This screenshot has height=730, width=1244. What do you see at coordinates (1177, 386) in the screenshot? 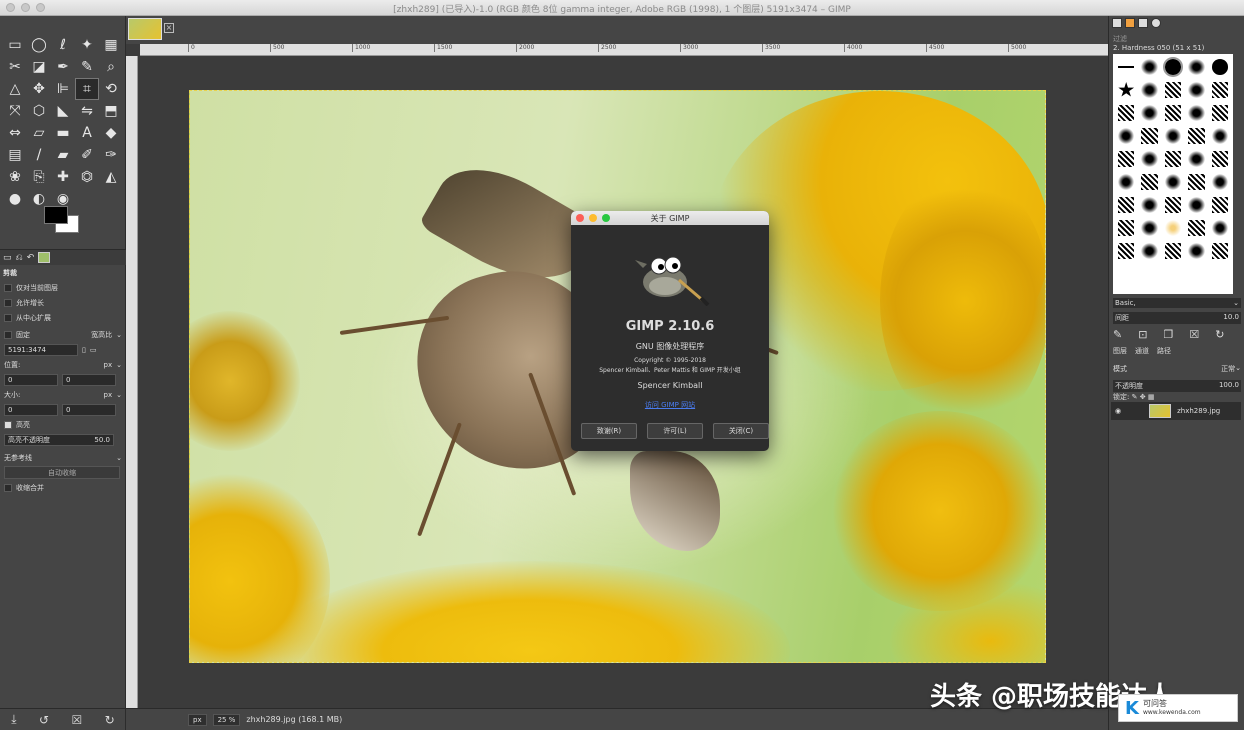
I see `layer-opacity-slider: 不透明度 100.0` at bounding box center [1177, 386].